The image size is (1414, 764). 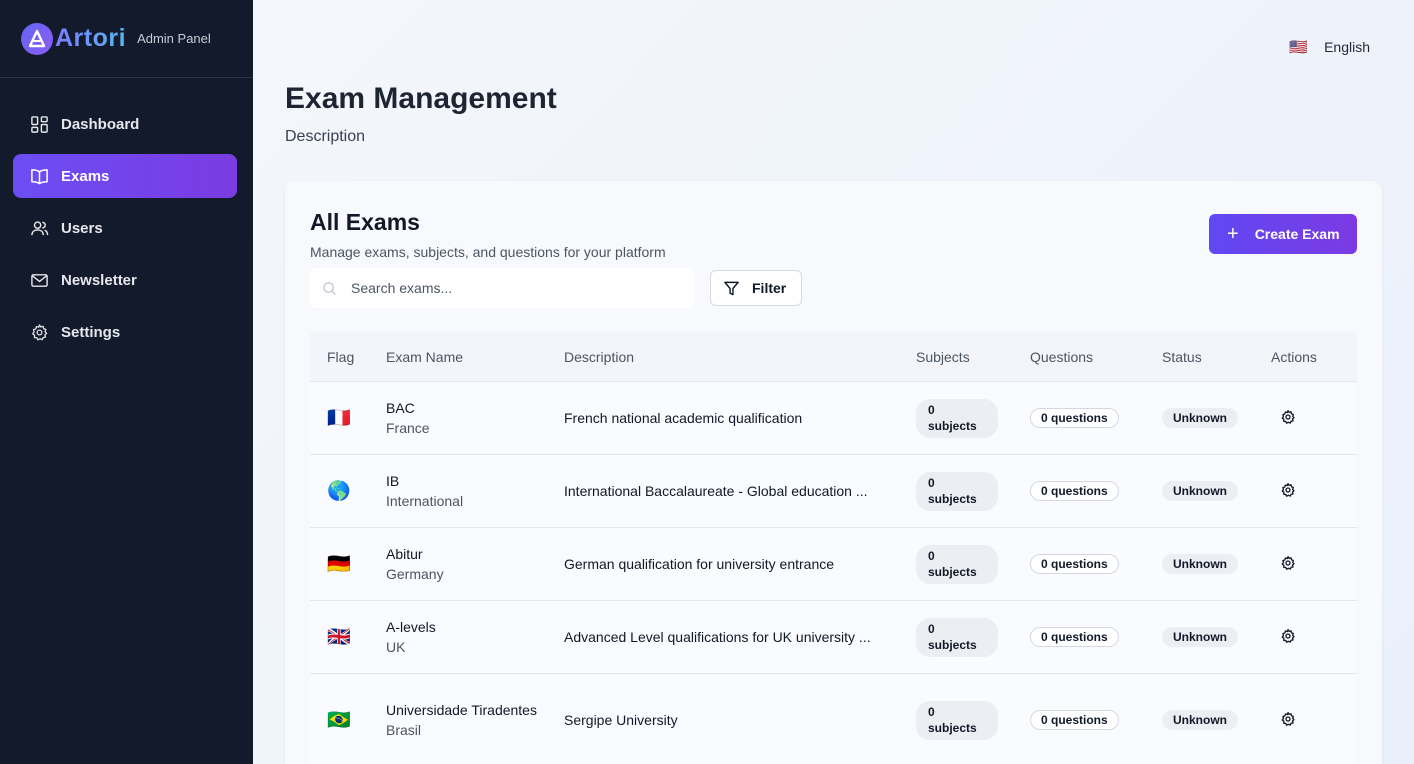 What do you see at coordinates (1294, 356) in the screenshot?
I see `column-header-actions: Actions` at bounding box center [1294, 356].